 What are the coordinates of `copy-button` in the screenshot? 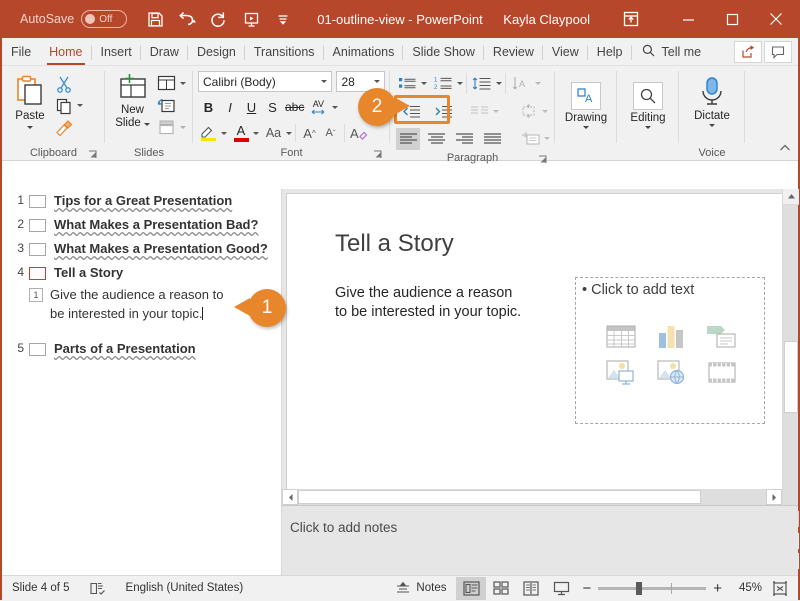 It's located at (69, 105).